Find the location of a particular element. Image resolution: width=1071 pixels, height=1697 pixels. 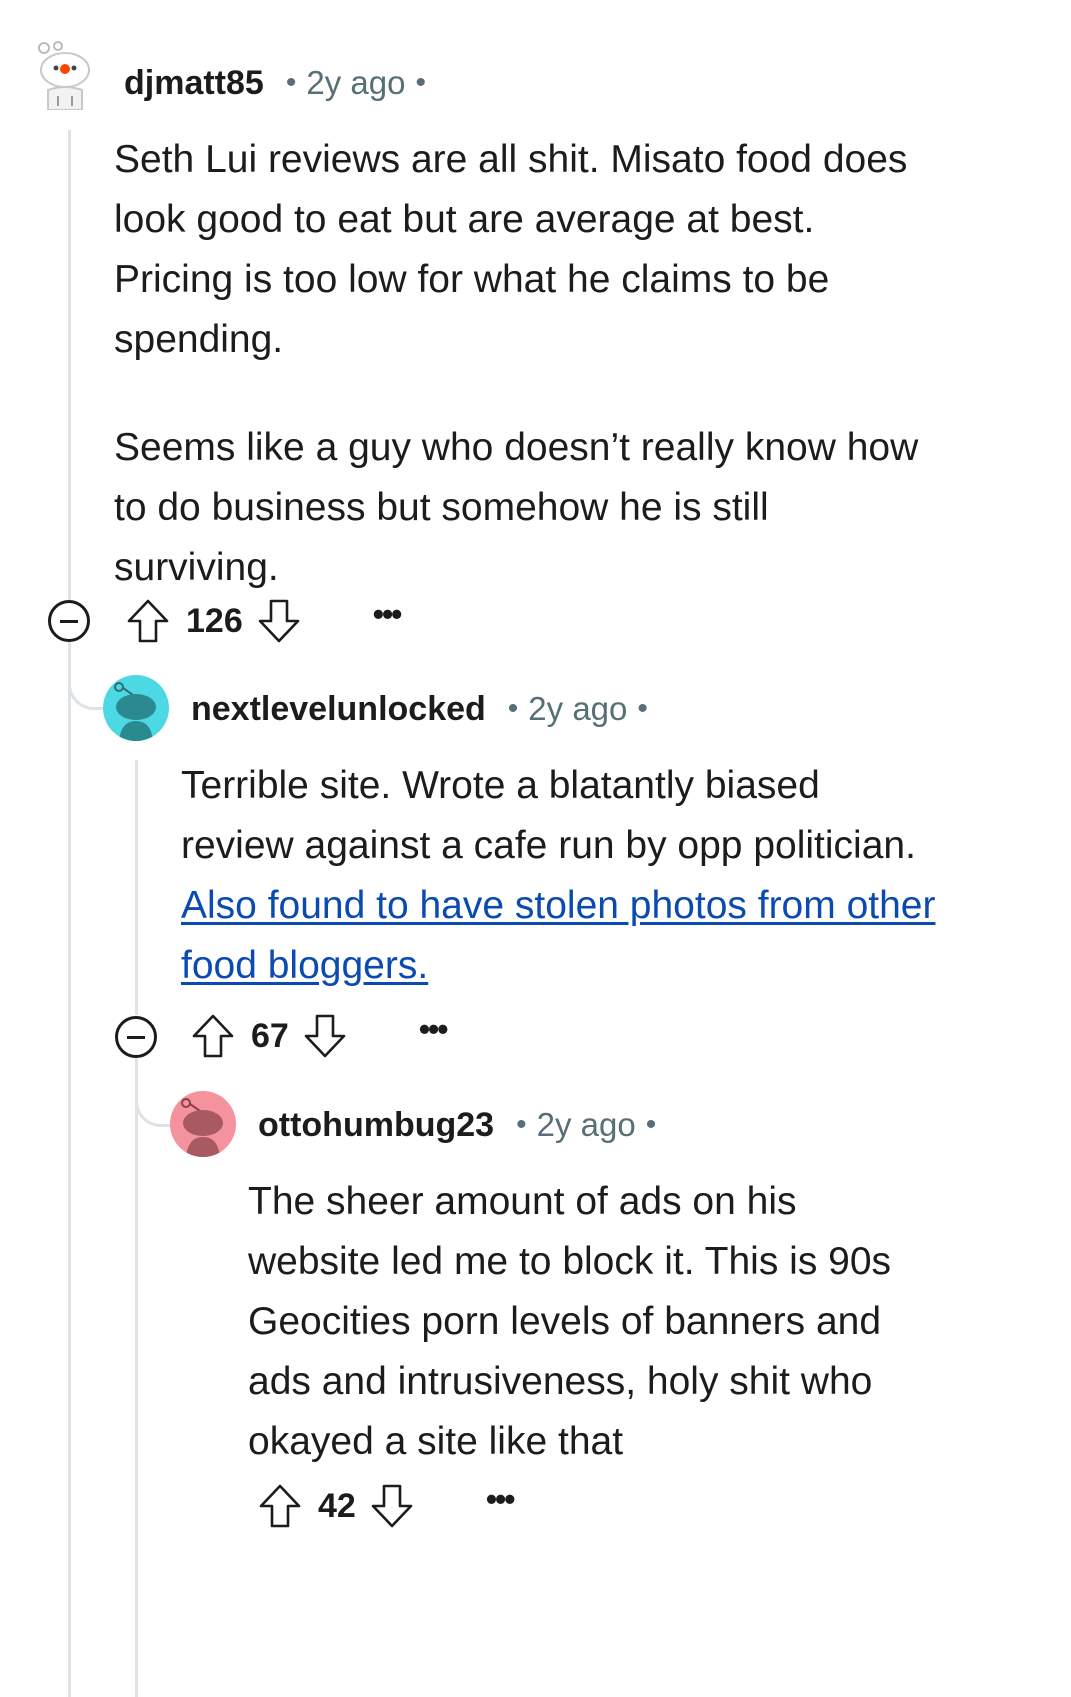

vote-score: 126 is located at coordinates (214, 620).